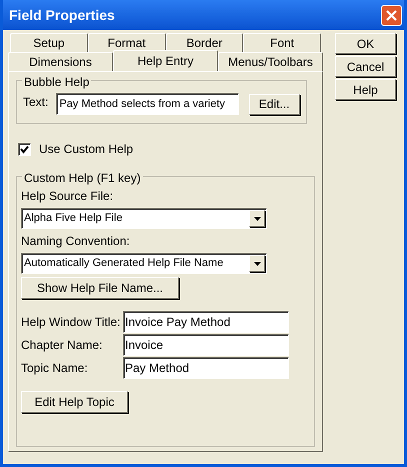 The height and width of the screenshot is (467, 407). I want to click on tab: Font, so click(282, 42).